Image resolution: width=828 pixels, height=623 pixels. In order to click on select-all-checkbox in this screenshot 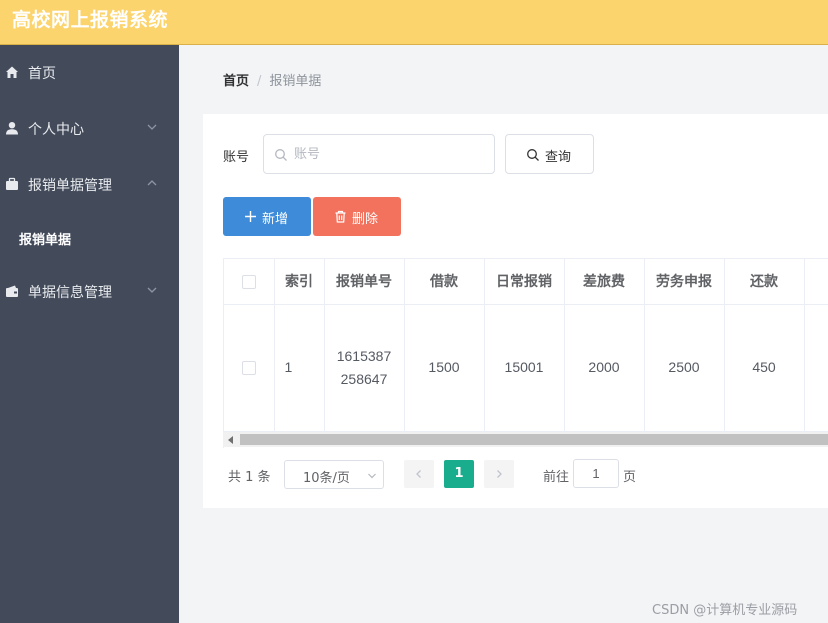, I will do `click(248, 282)`.